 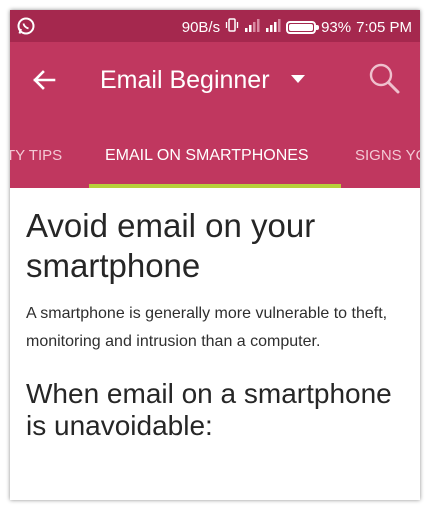 What do you see at coordinates (385, 79) in the screenshot?
I see `search-icon` at bounding box center [385, 79].